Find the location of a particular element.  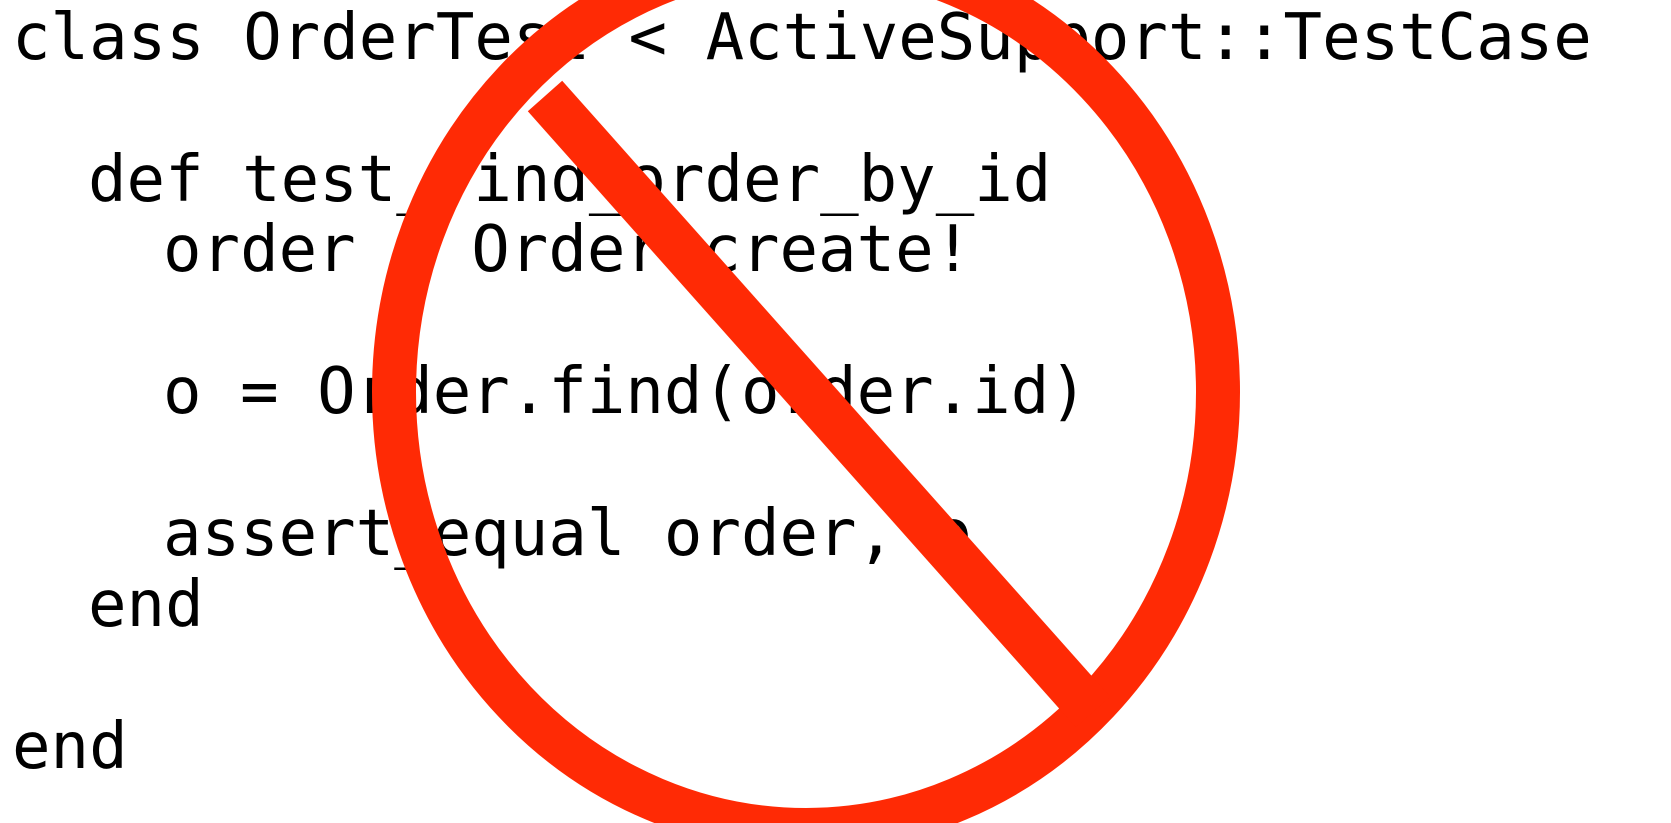

code-line-method-definition: def test_find_order_by_id is located at coordinates (570, 180).